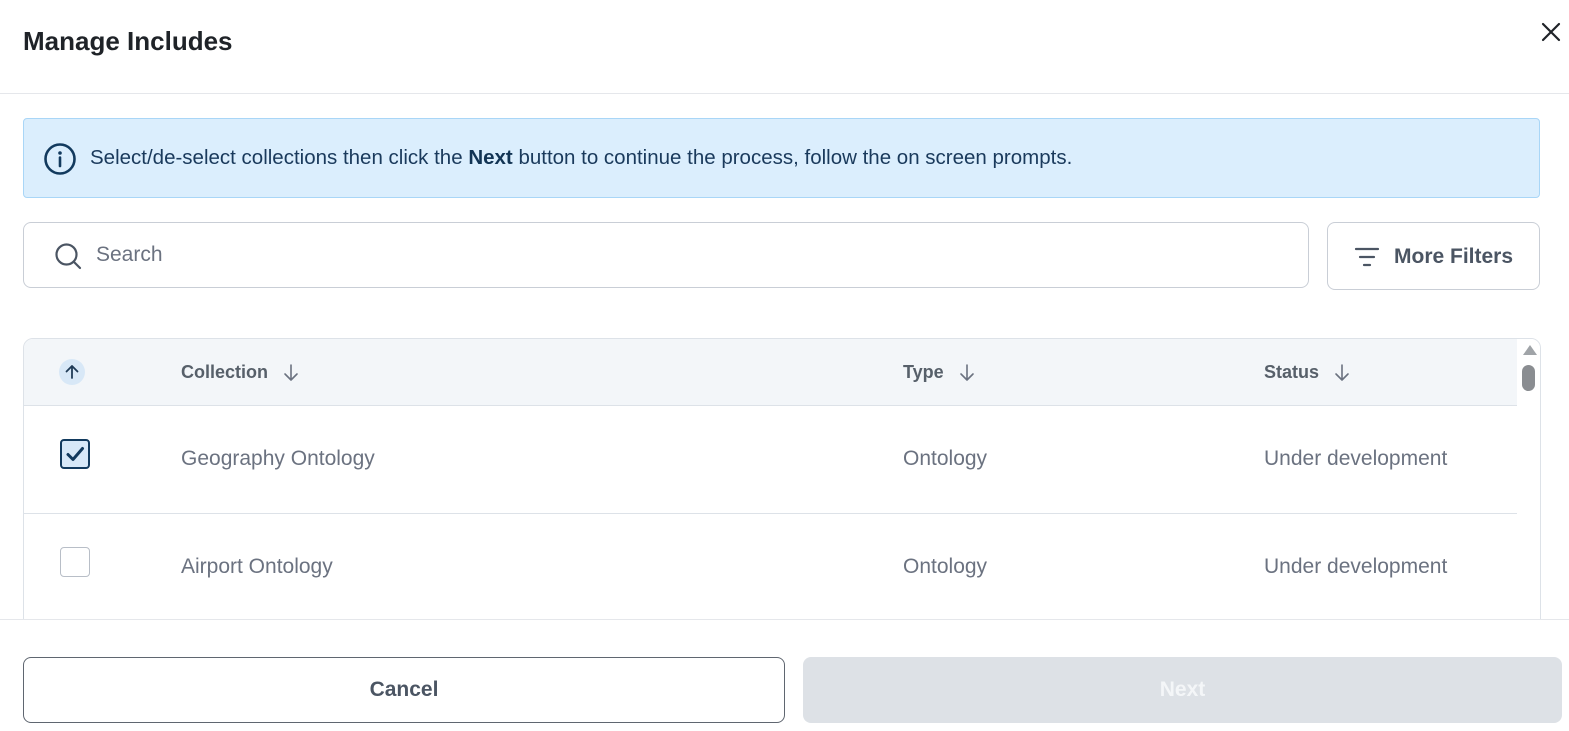 The image size is (1569, 731). I want to click on table-scrollbar, so click(1528, 488).